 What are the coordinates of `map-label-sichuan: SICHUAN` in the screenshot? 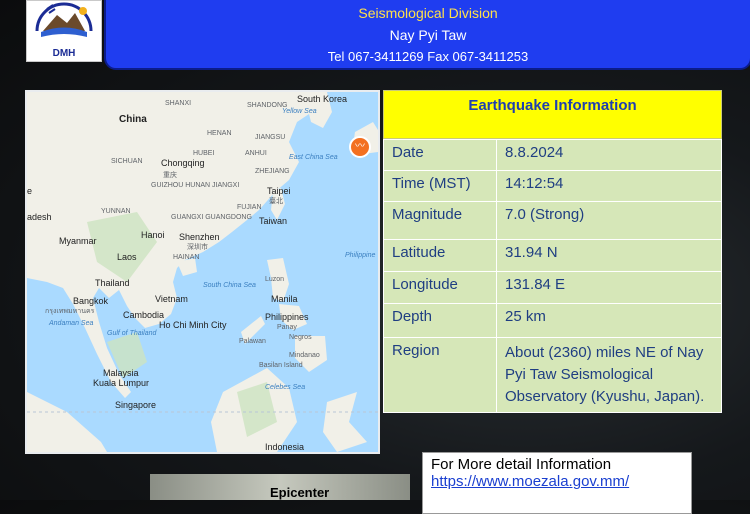 It's located at (127, 161).